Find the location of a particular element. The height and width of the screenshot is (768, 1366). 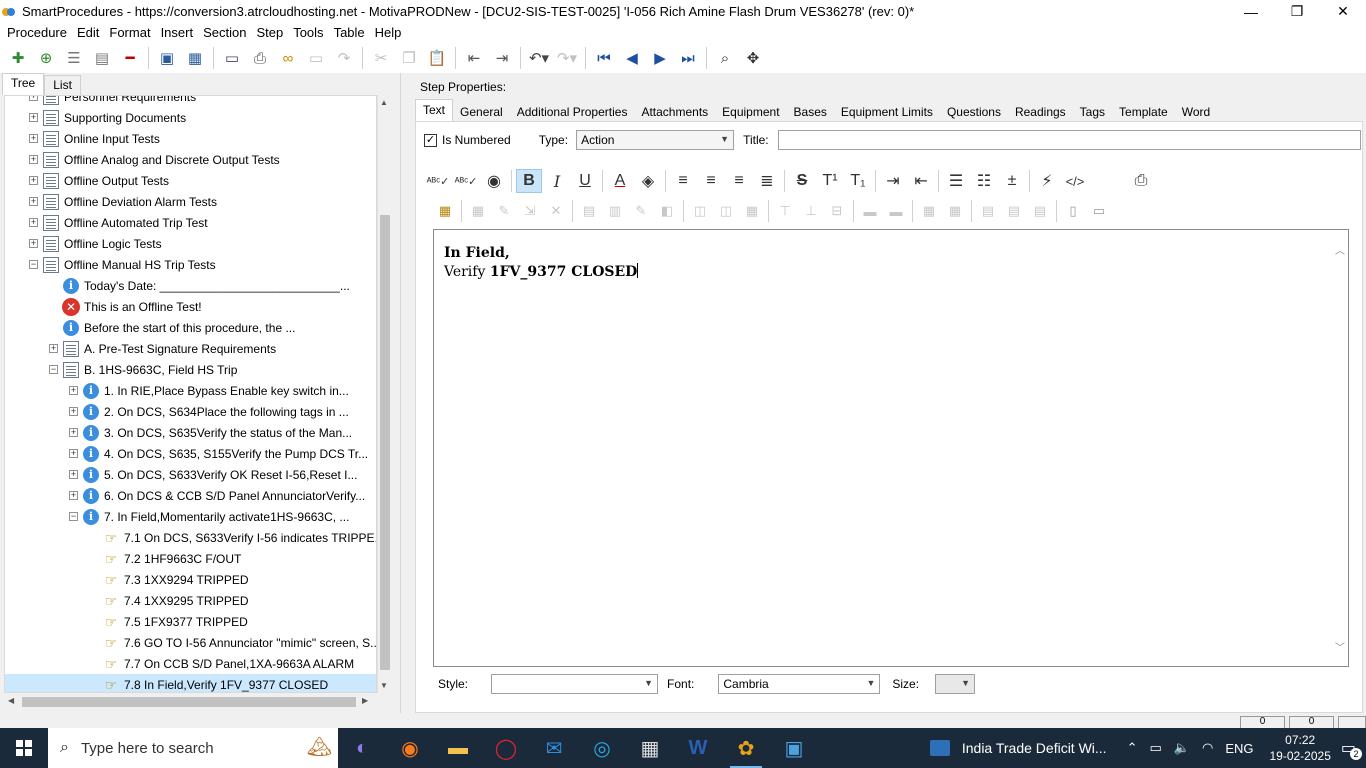

tab-tags: Tags is located at coordinates (1092, 111).